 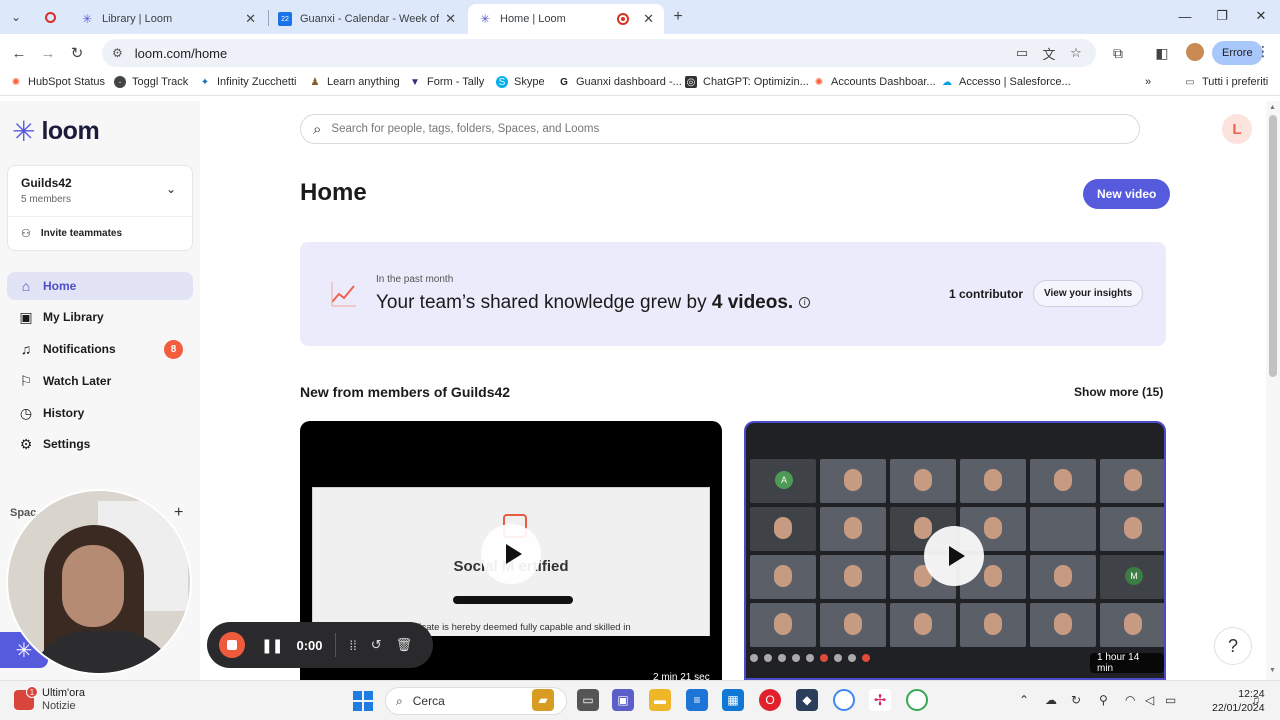 I want to click on tab-calendar: 22 Guanxi - Calendar - Week of Fe ✕, so click(x=367, y=19).